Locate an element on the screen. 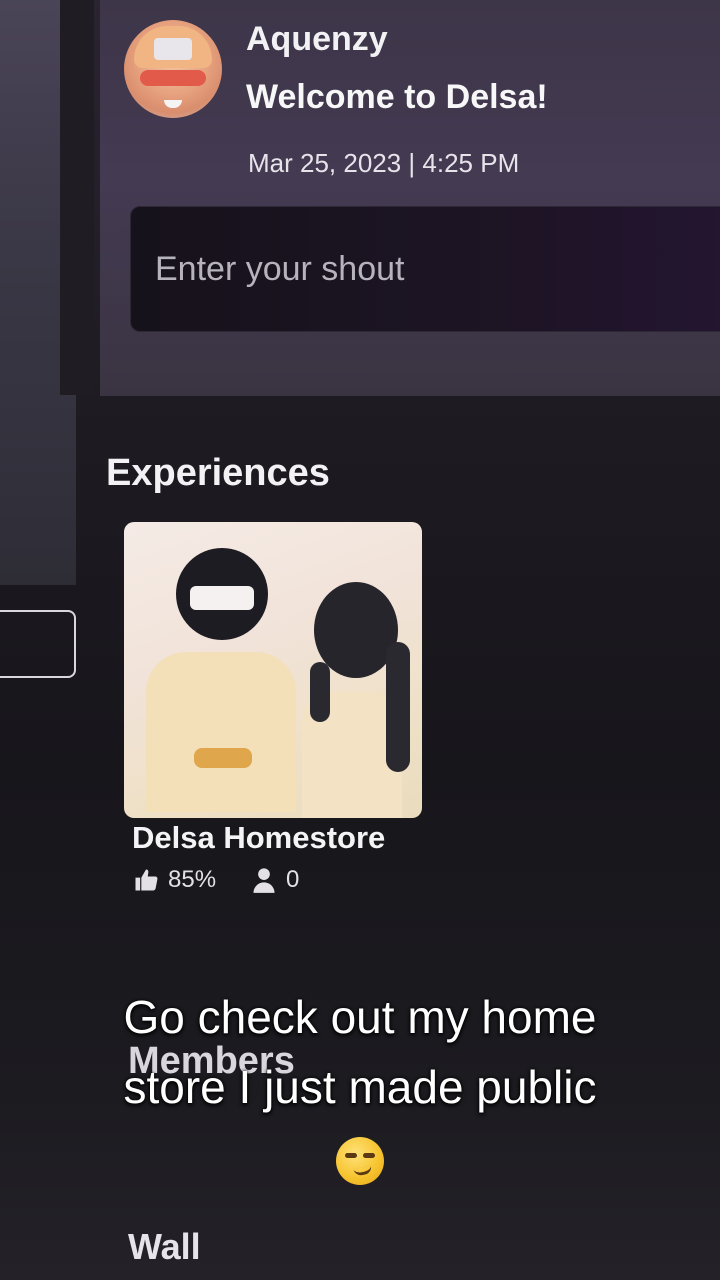 The height and width of the screenshot is (1280, 720). avatar is located at coordinates (173, 69).